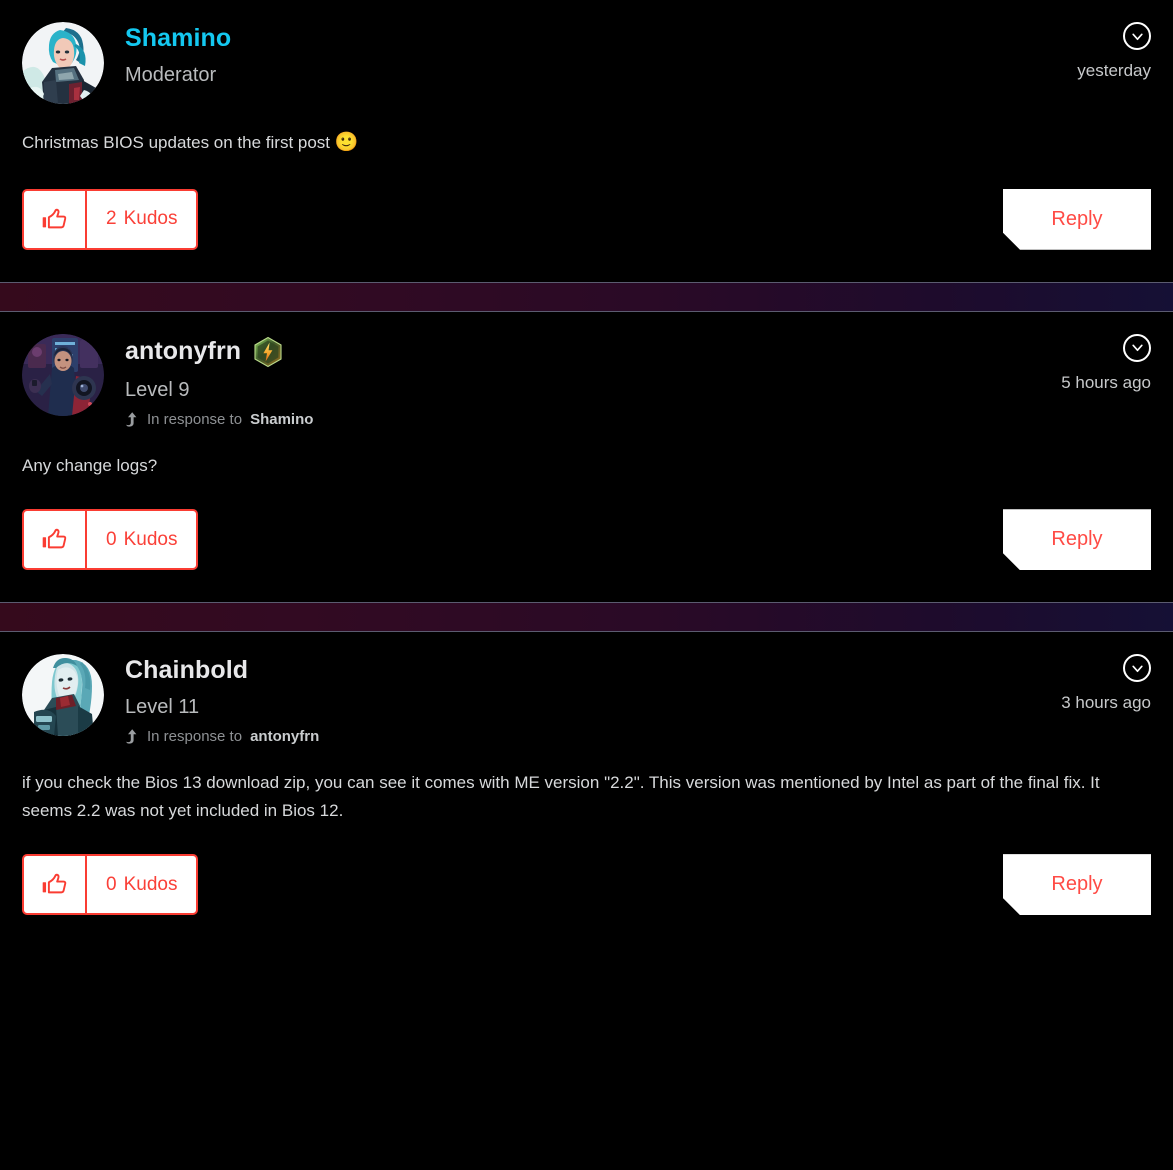 This screenshot has width=1173, height=1170. I want to click on post-header: Shamino Moderator yesterday, so click(586, 52).